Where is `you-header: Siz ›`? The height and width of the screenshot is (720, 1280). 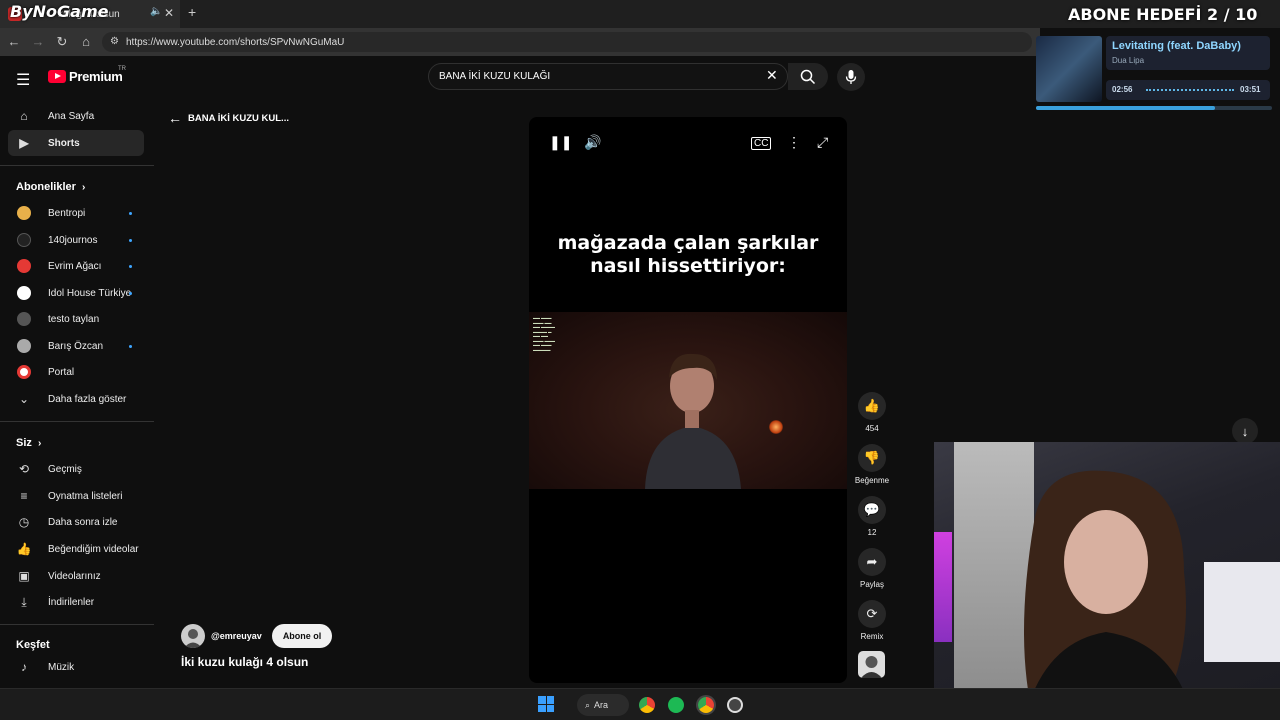 you-header: Siz › is located at coordinates (28, 443).